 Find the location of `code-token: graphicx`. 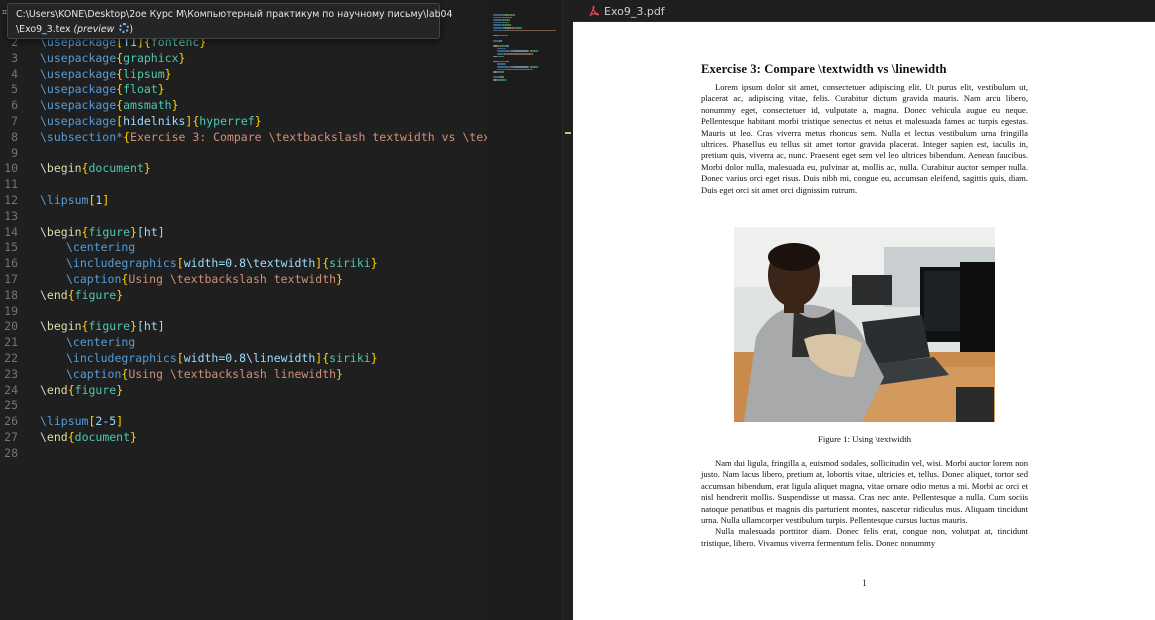

code-token: graphicx is located at coordinates (151, 57).